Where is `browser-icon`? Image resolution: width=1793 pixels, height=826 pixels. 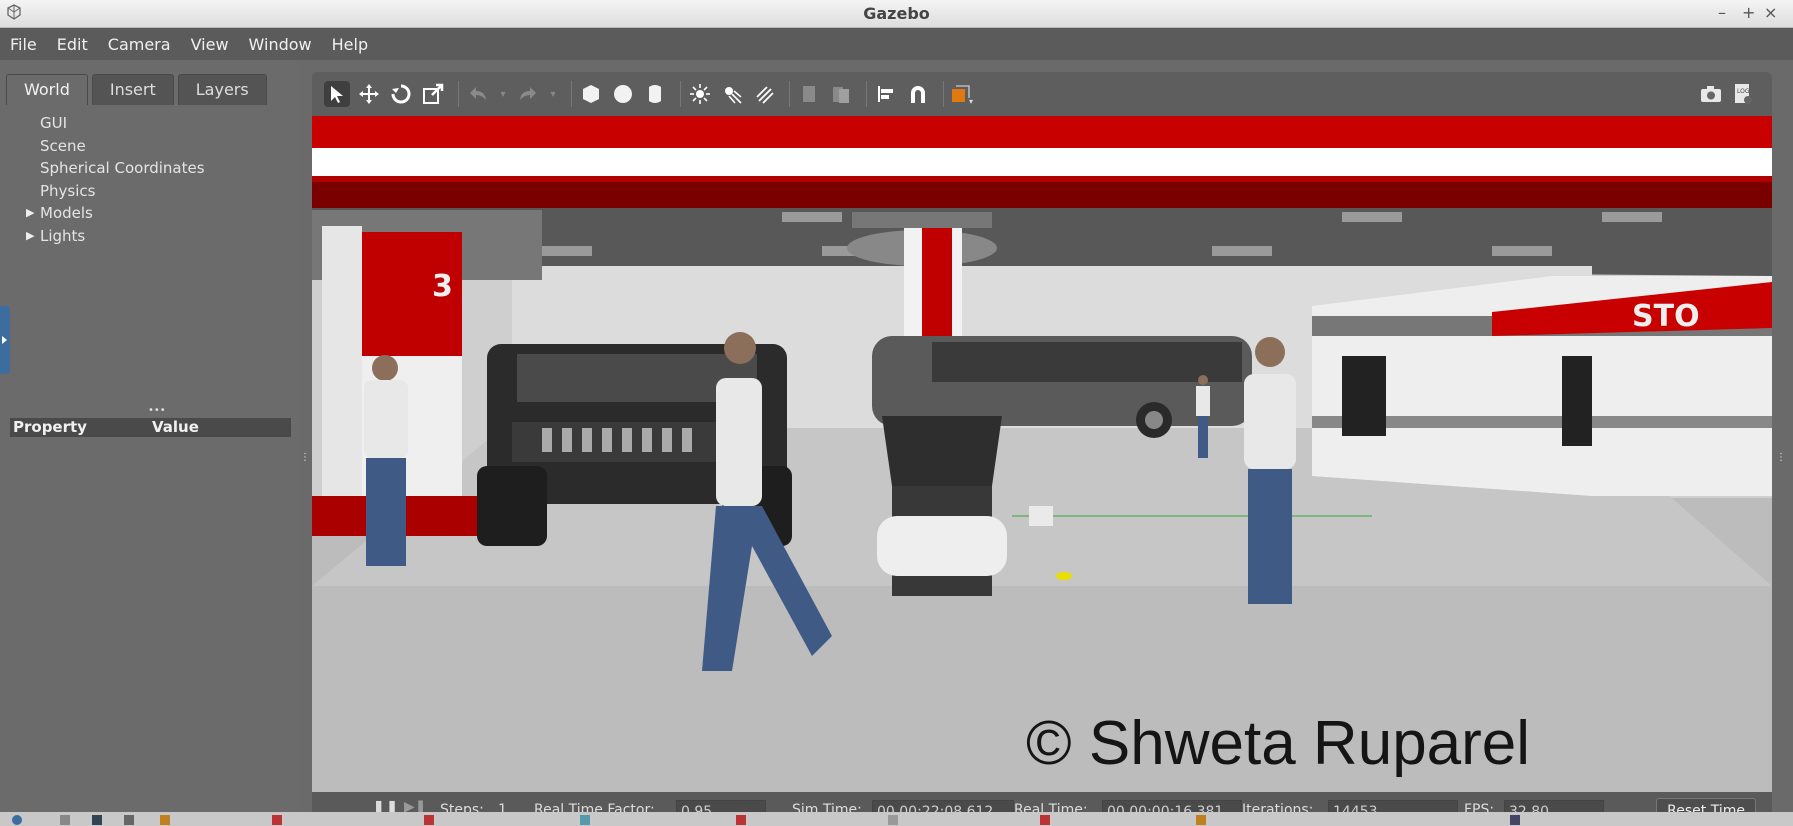 browser-icon is located at coordinates (130, 819).